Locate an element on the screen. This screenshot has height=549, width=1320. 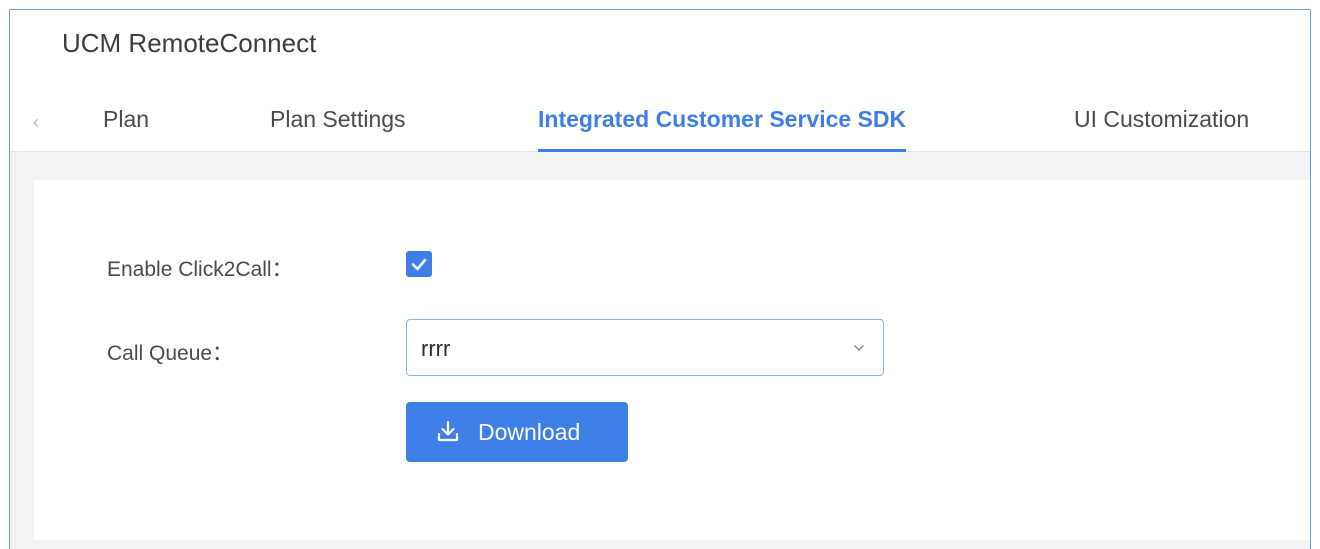
call-queue-label: Call Queue： is located at coordinates (170, 353).